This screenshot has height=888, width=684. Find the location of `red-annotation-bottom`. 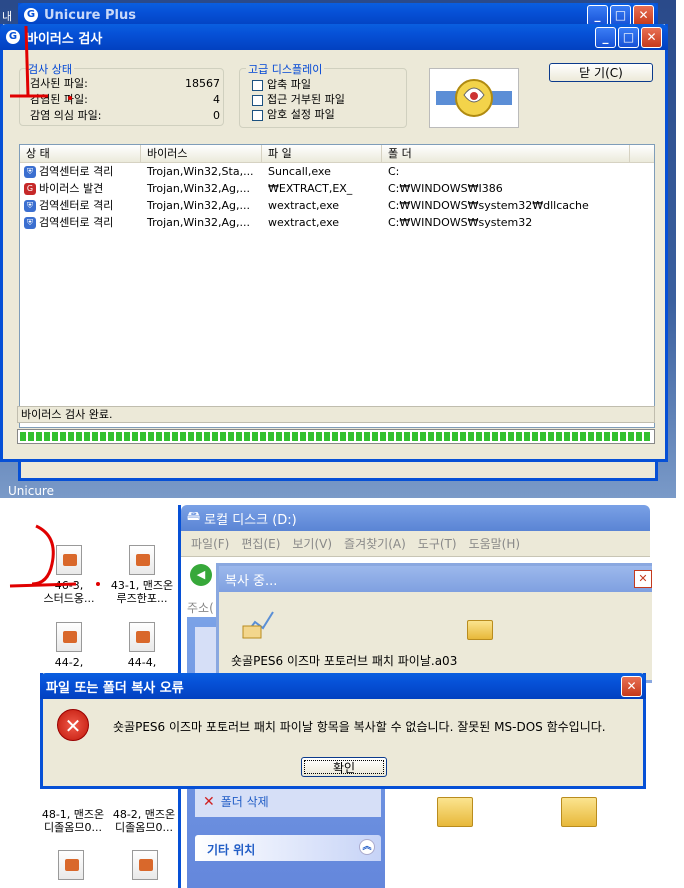

red-annotation-bottom is located at coordinates (54, 556).